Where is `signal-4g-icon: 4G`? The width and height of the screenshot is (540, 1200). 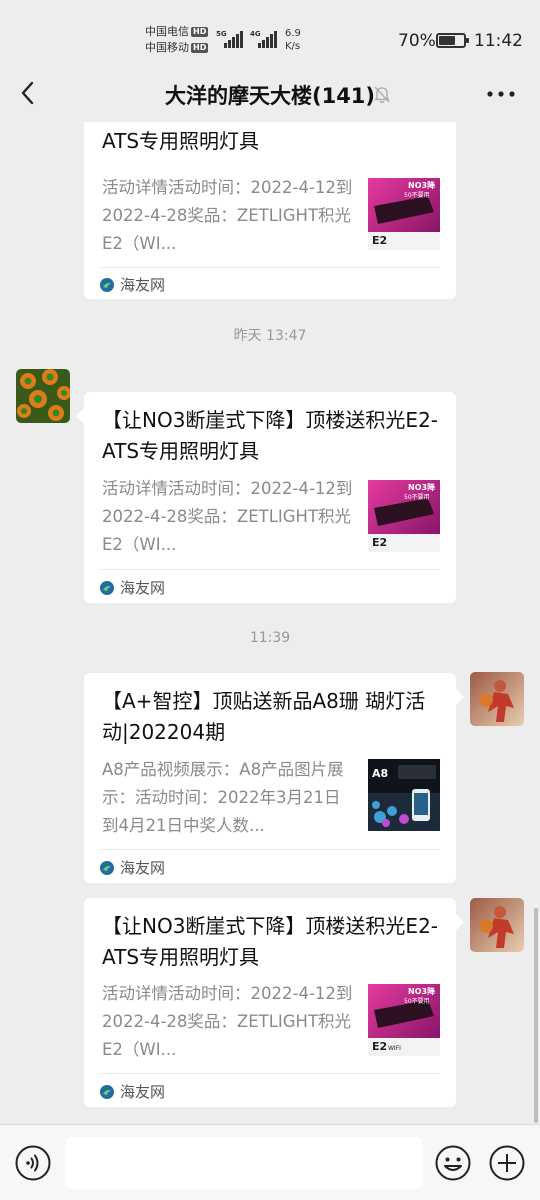 signal-4g-icon: 4G is located at coordinates (265, 39).